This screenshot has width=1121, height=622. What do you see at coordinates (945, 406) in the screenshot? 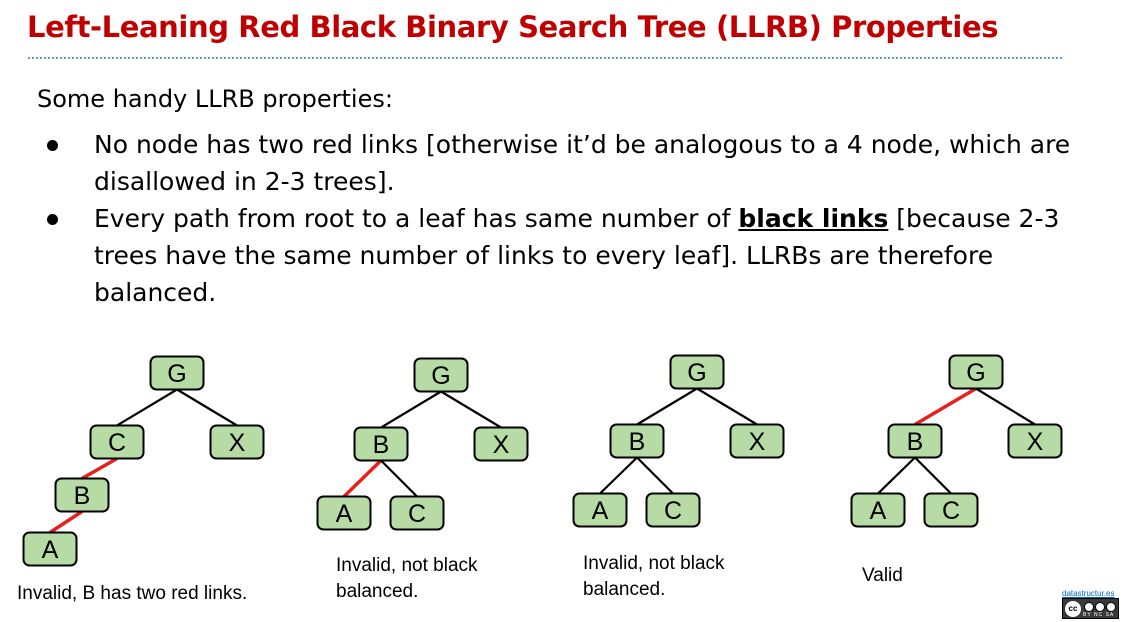
I see `red-link-G-B` at bounding box center [945, 406].